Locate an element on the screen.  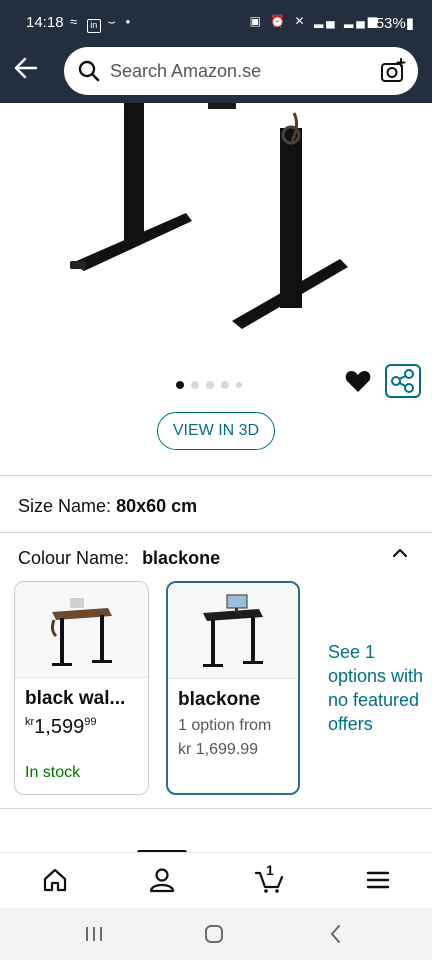
colour-option-card: black wal... kr1,59999 In stock is located at coordinates (81, 688).